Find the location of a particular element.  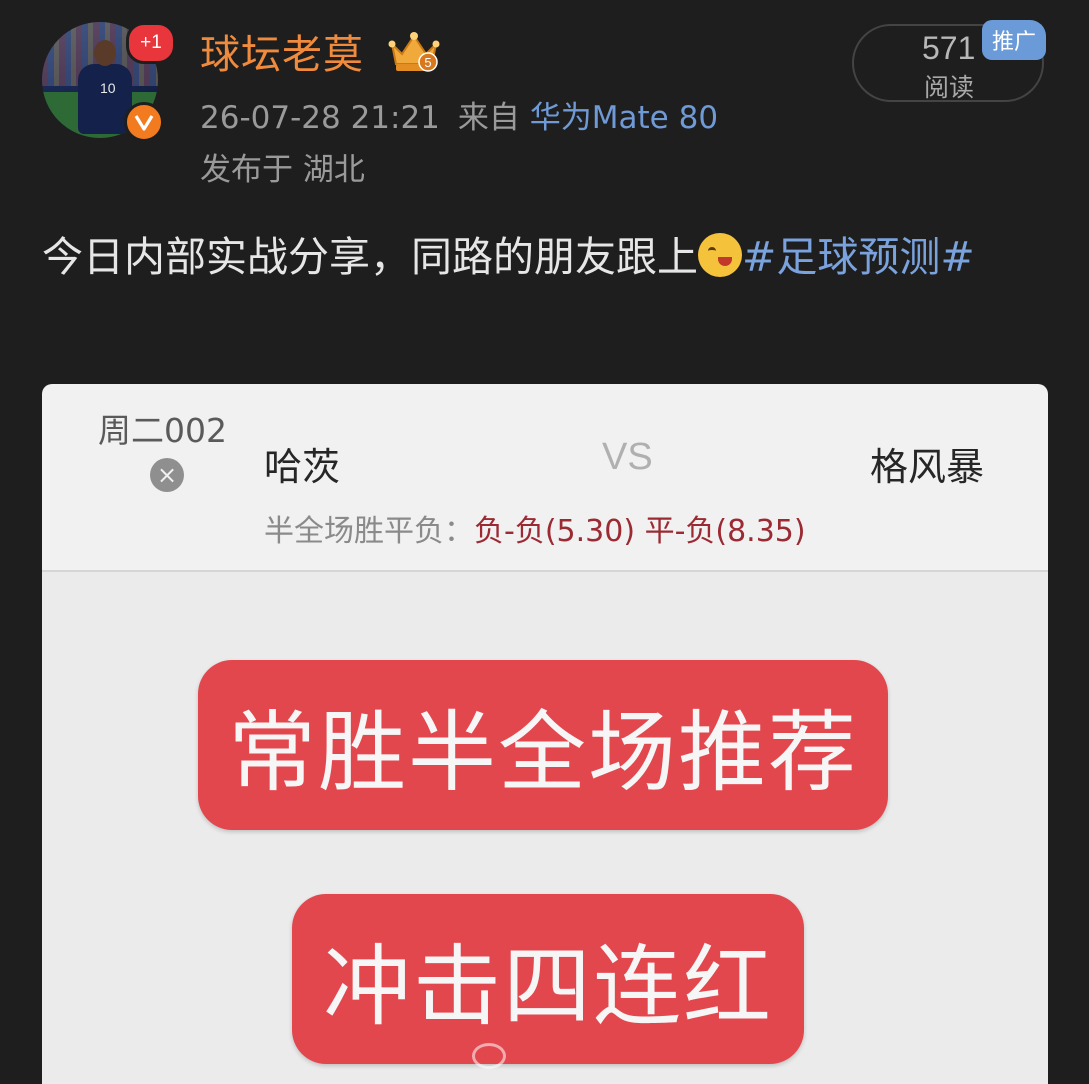

follow-plus-badge: +1 is located at coordinates (151, 43).